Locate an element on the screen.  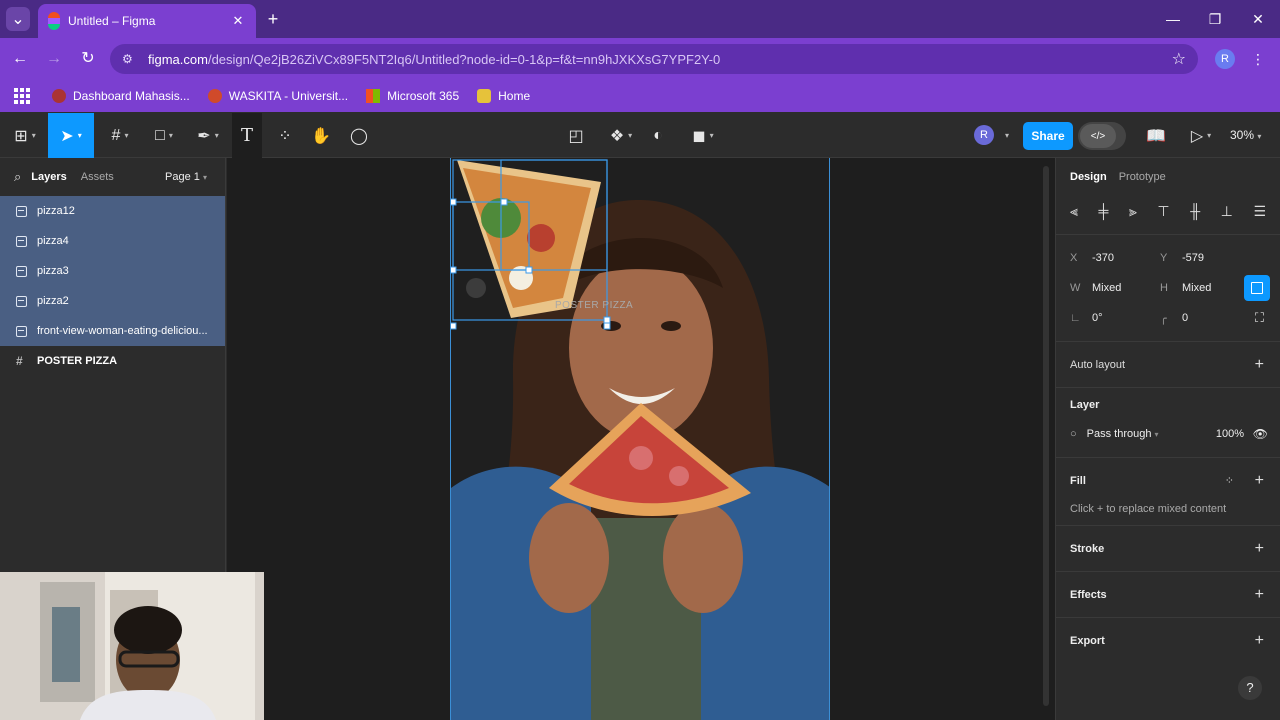
canvas-scrollbar is located at coordinates (1046, 436).